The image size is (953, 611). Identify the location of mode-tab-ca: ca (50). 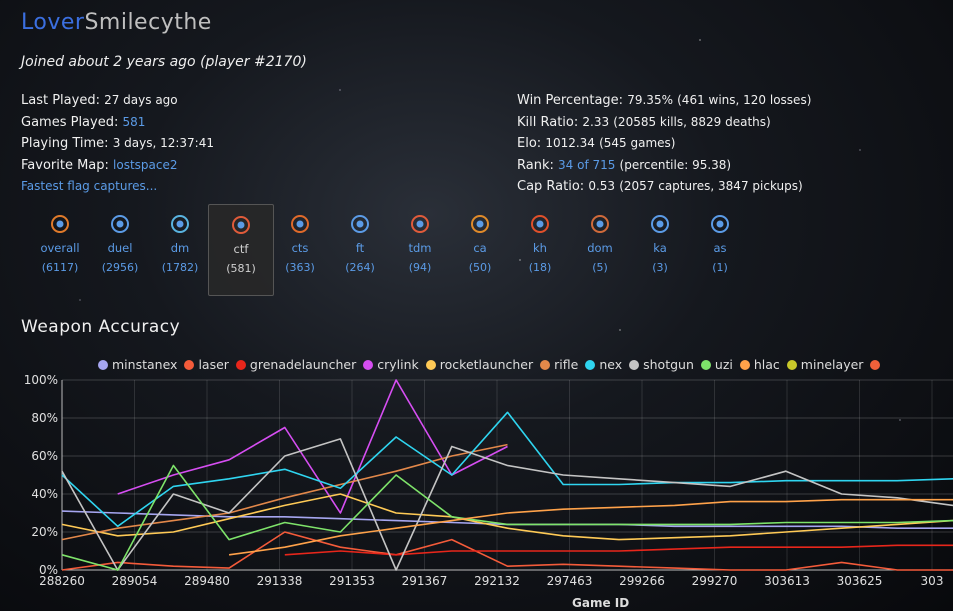
(480, 249).